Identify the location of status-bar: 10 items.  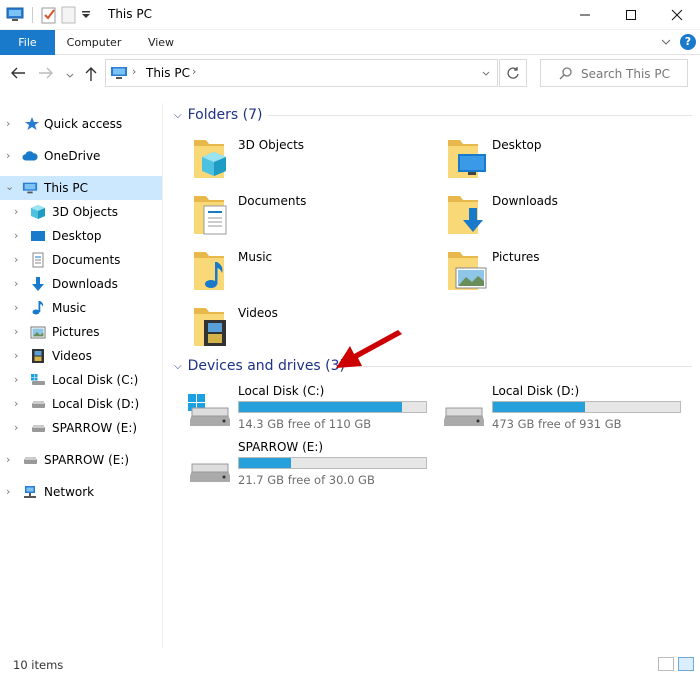
(350, 665).